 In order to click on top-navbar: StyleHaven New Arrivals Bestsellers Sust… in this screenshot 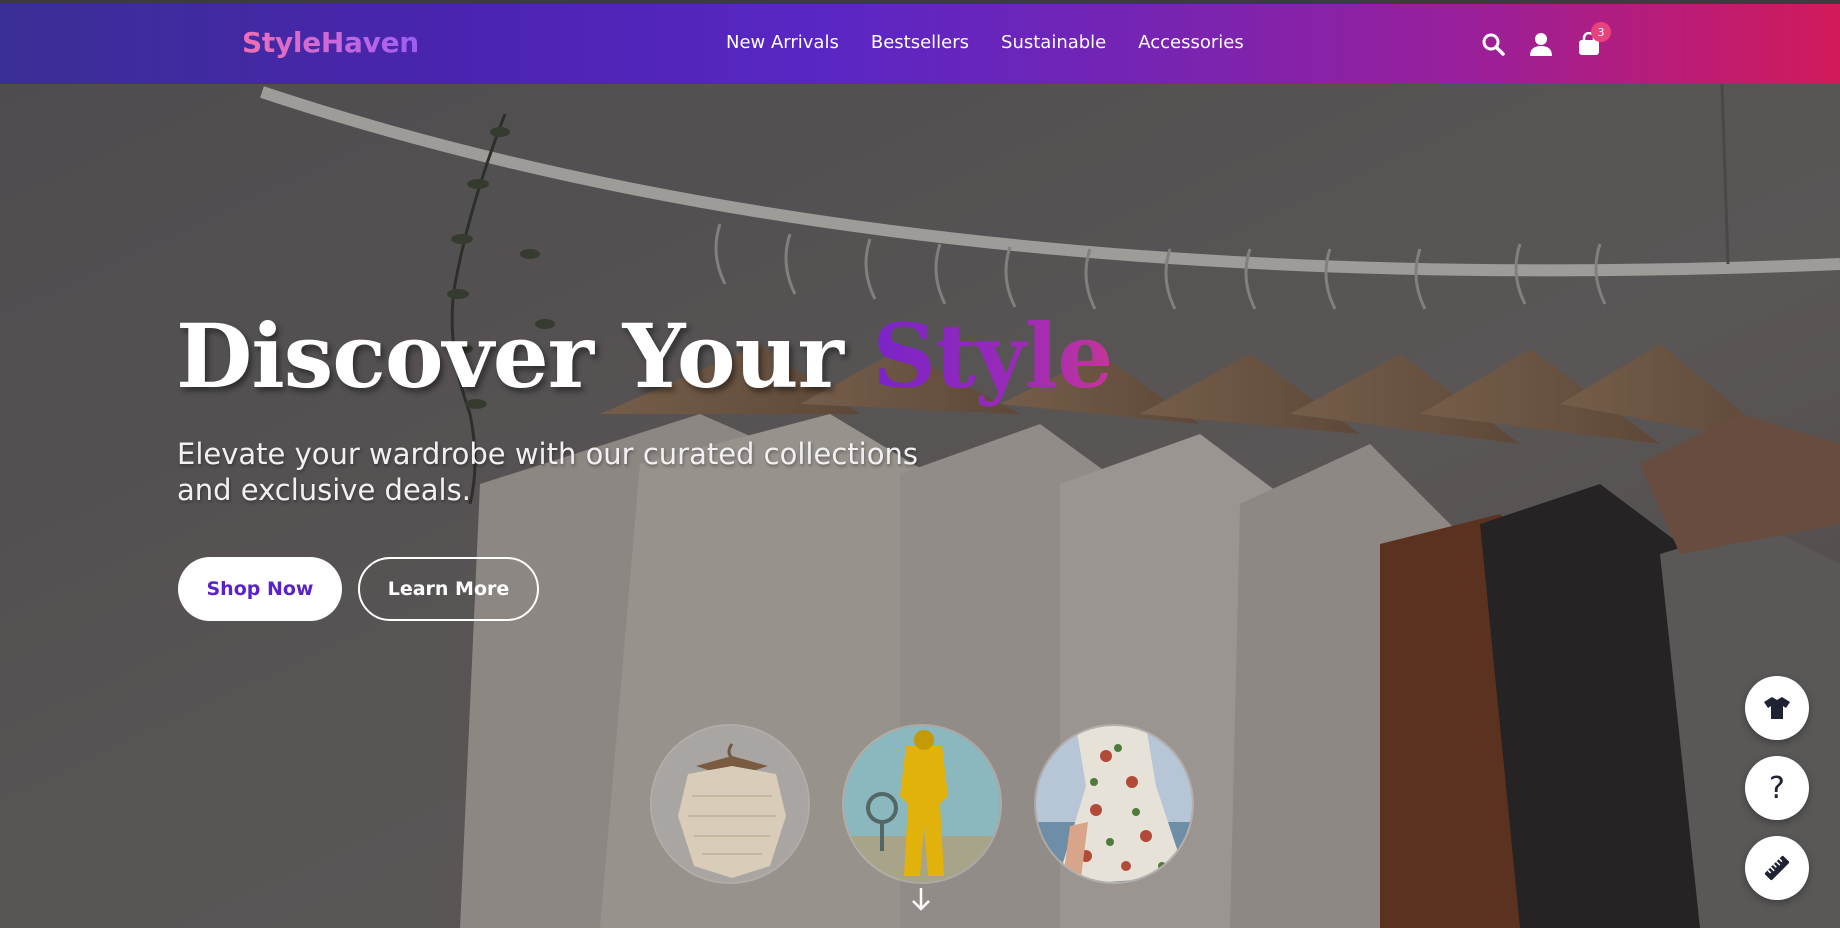, I will do `click(920, 44)`.